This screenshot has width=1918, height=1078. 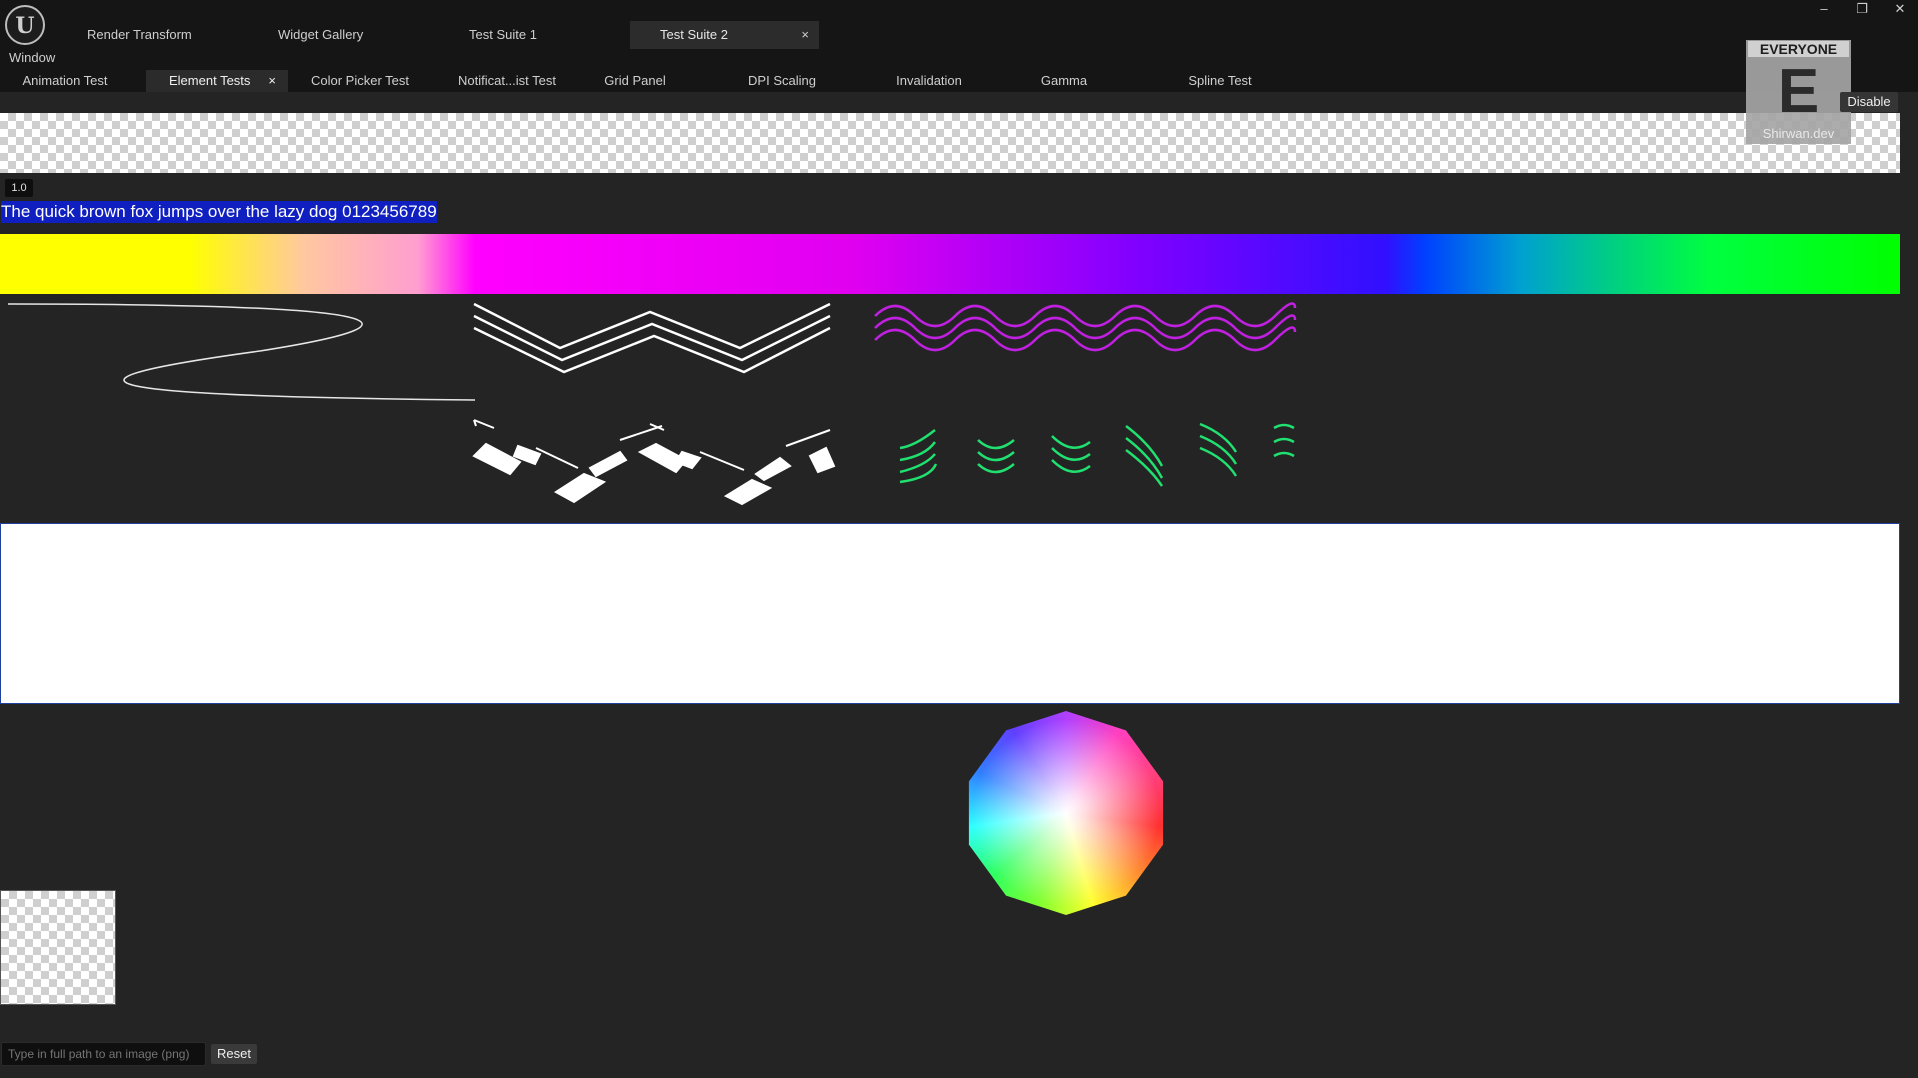 I want to click on tab-invalidation: Invalidation, so click(x=929, y=81).